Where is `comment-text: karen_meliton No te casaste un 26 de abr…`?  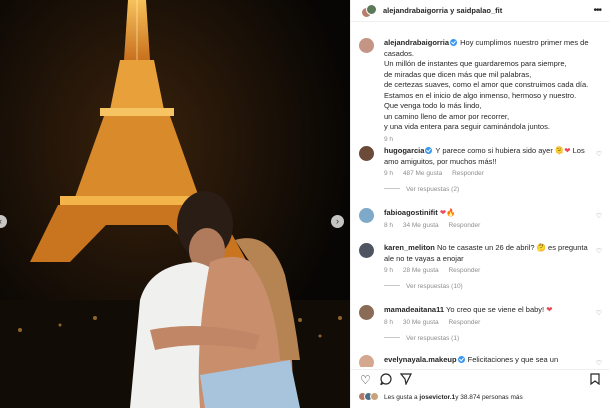 comment-text: karen_meliton No te casaste un 26 de abr… is located at coordinates (487, 253).